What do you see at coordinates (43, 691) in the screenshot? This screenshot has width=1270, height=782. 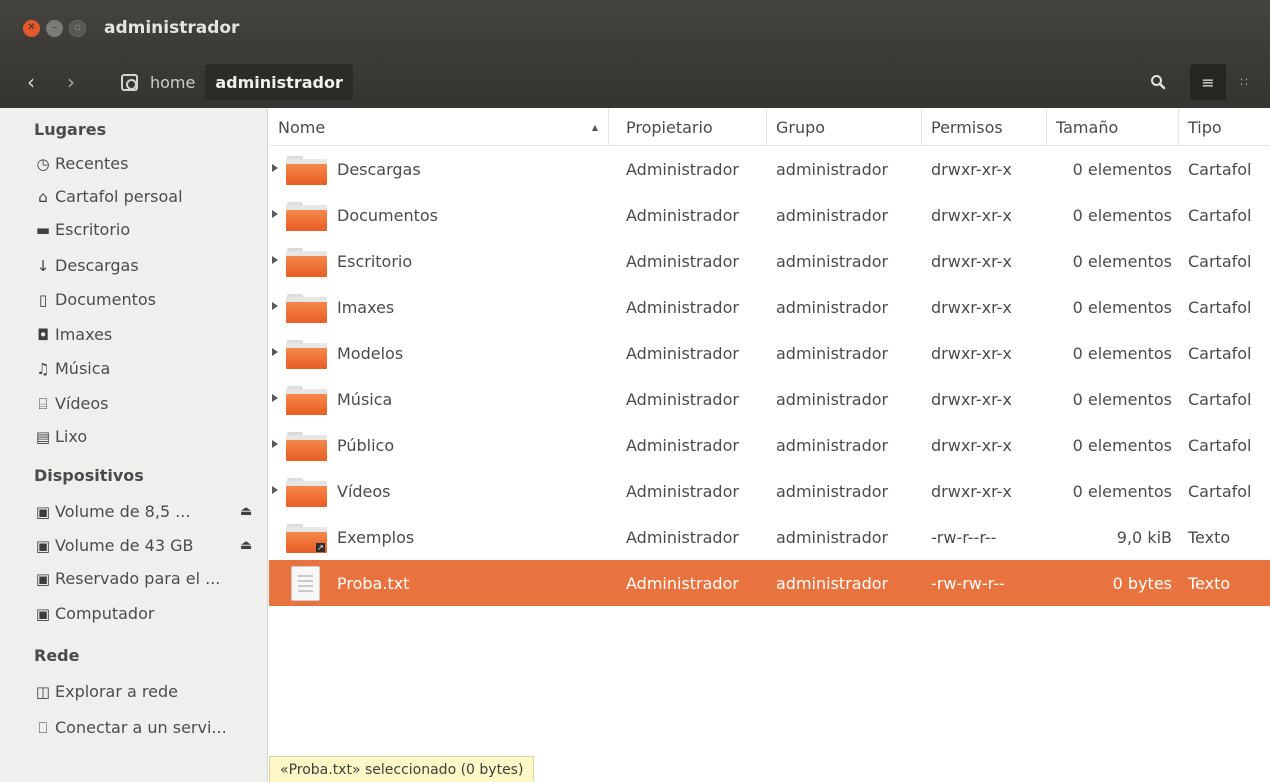 I see `network-icon: ◫` at bounding box center [43, 691].